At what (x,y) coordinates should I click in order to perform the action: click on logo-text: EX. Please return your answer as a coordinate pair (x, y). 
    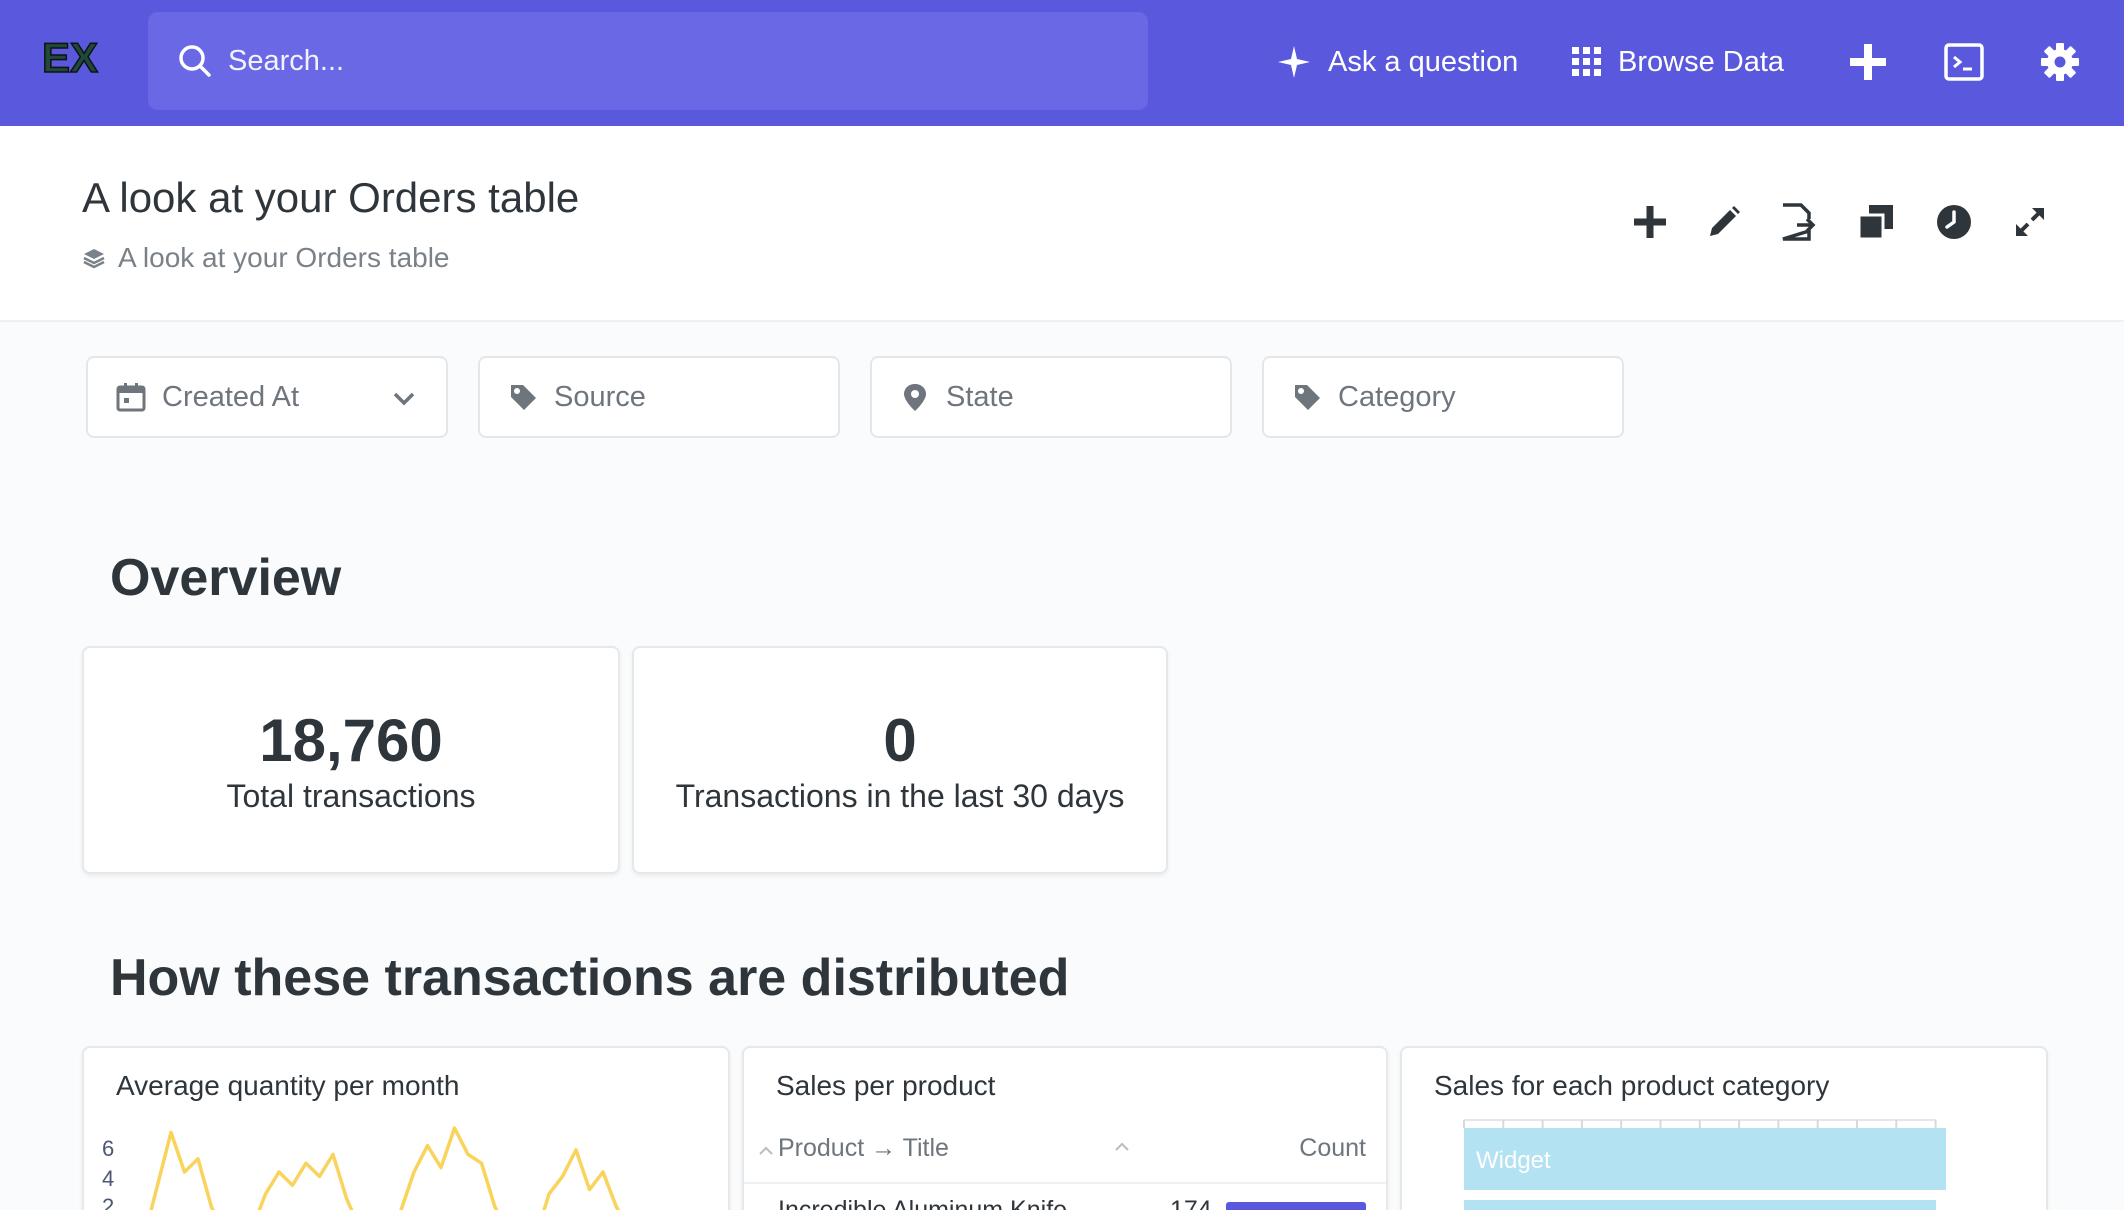
    Looking at the image, I should click on (70, 56).